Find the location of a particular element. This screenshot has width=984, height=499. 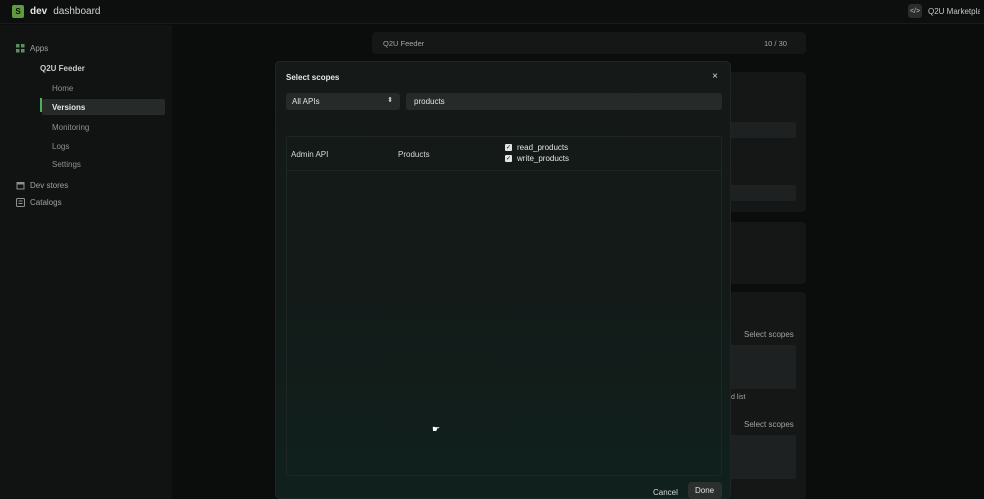

select-arrows-icon: ⬍ is located at coordinates (390, 100).